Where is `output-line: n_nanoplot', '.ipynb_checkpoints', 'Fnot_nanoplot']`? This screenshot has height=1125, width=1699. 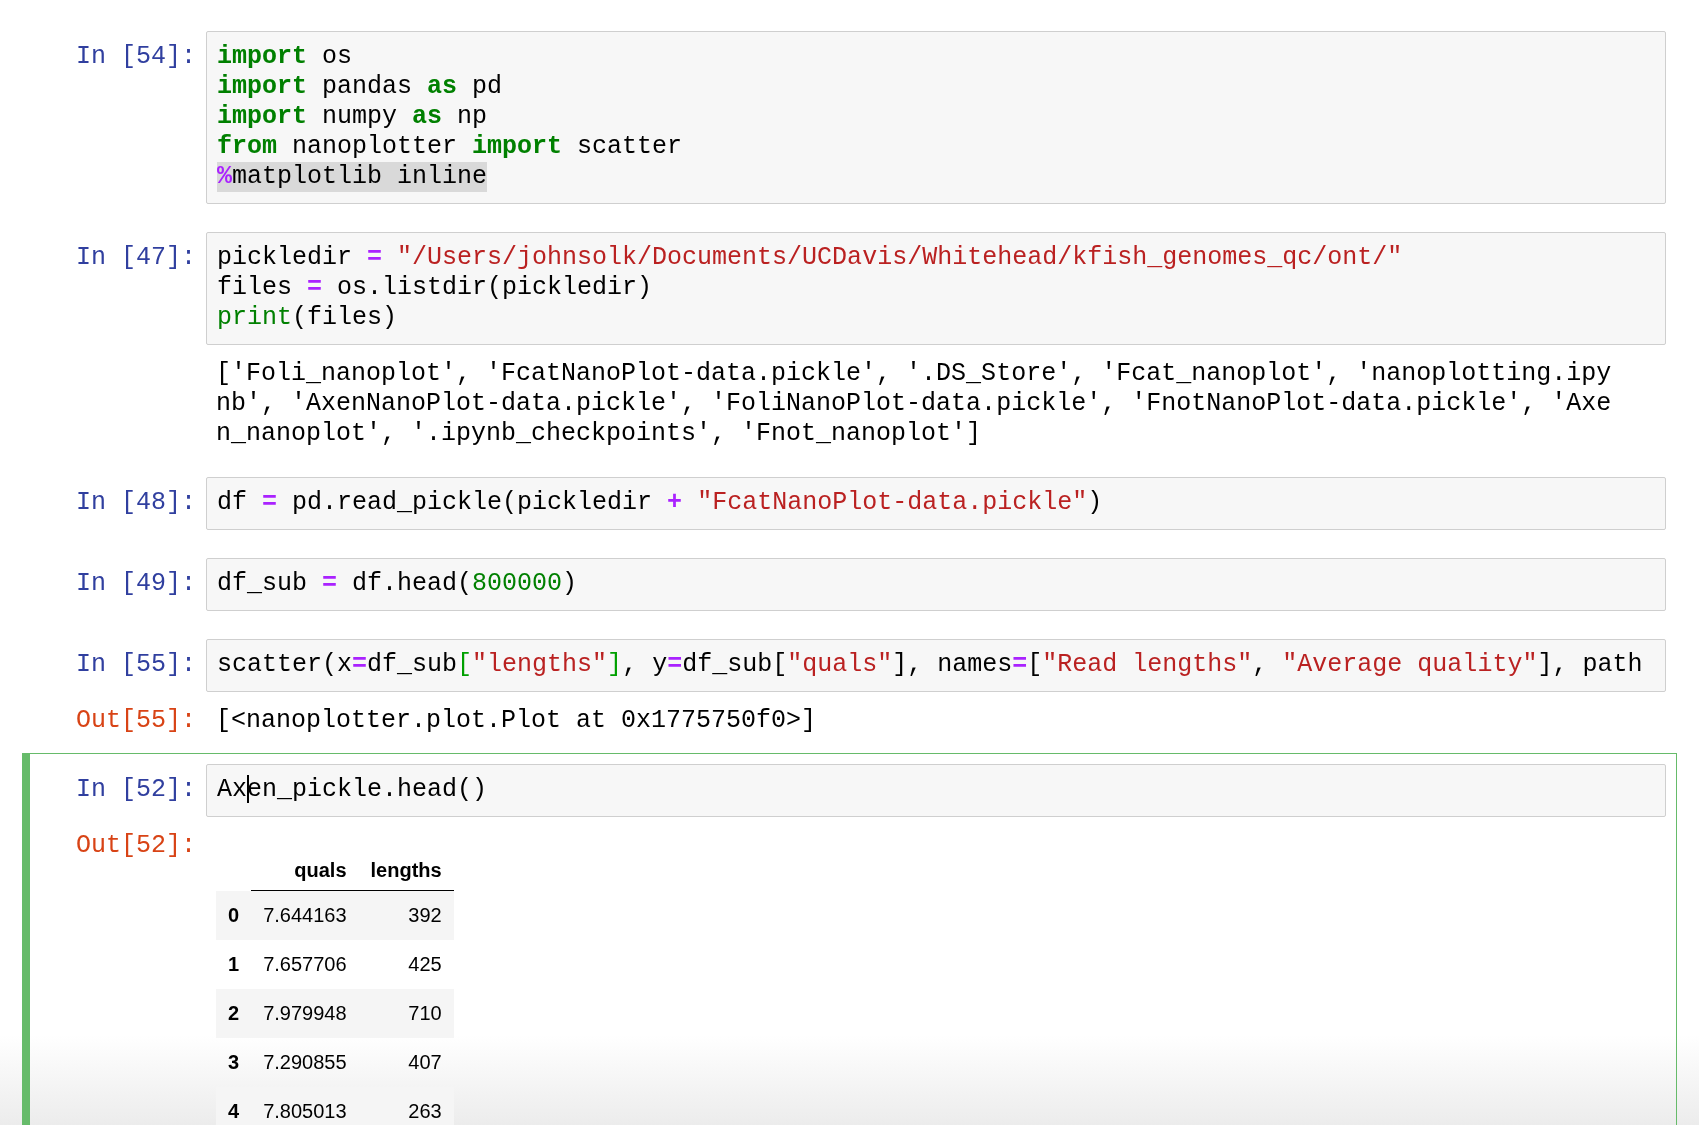
output-line: n_nanoplot', '.ipynb_checkpoints', 'Fnot_nanoplot'] is located at coordinates (598, 434).